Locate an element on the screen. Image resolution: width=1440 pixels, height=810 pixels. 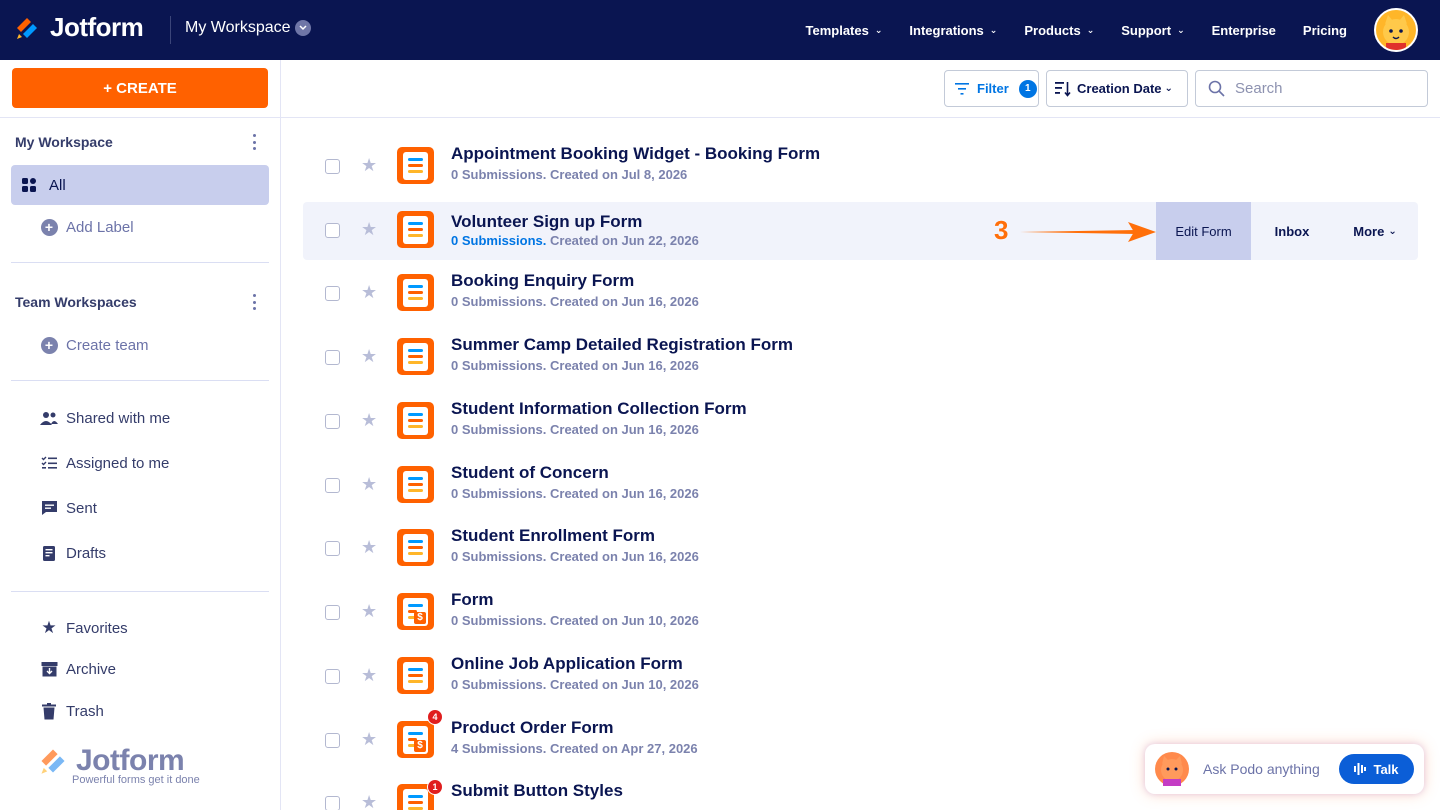
brand-name: Jotform is located at coordinates (97, 27).